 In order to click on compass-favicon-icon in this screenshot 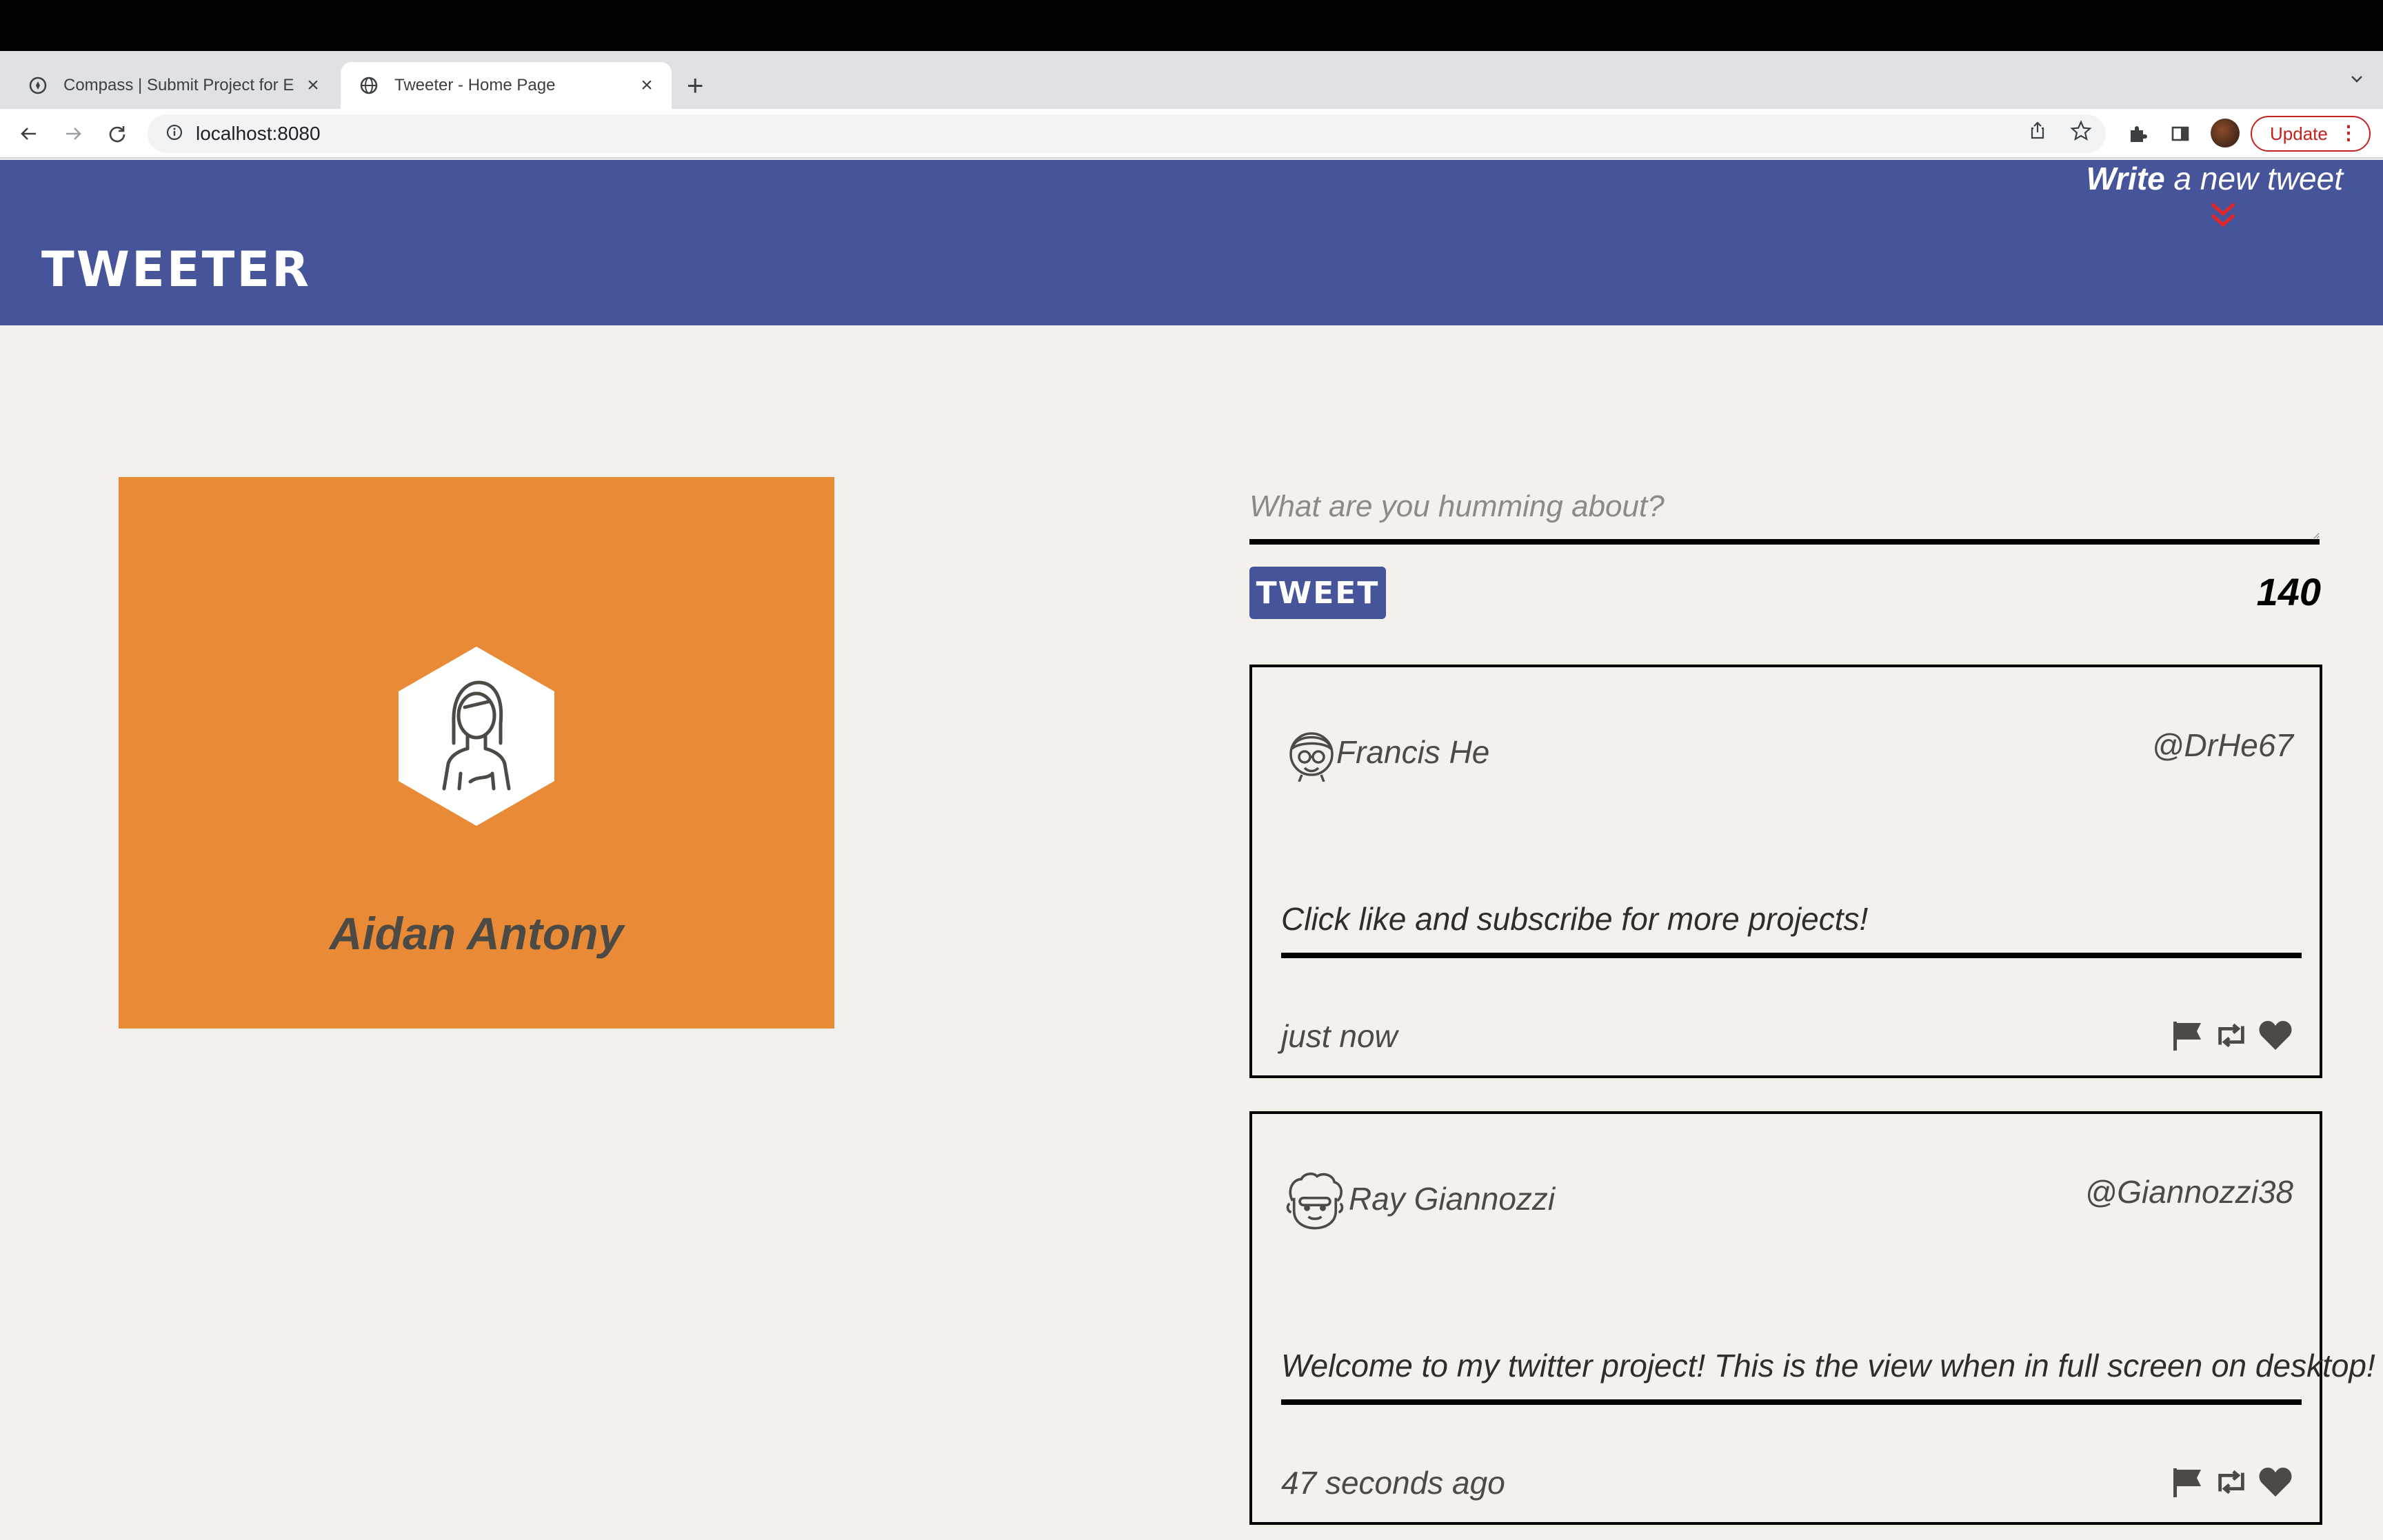, I will do `click(38, 86)`.